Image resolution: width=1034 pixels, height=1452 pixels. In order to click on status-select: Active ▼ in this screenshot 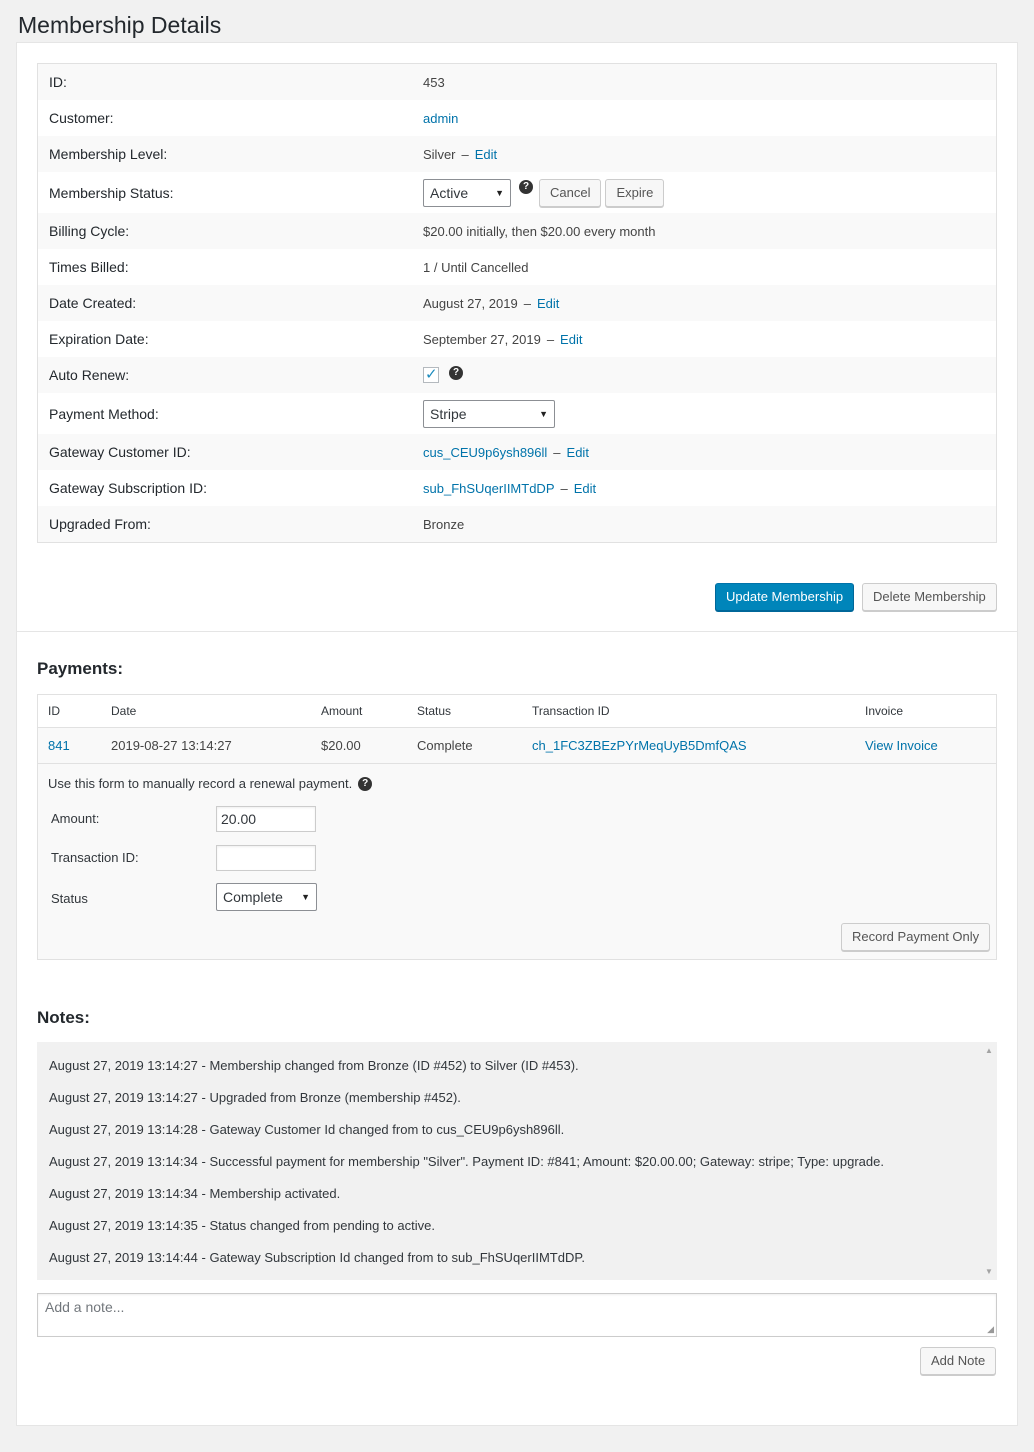, I will do `click(467, 192)`.